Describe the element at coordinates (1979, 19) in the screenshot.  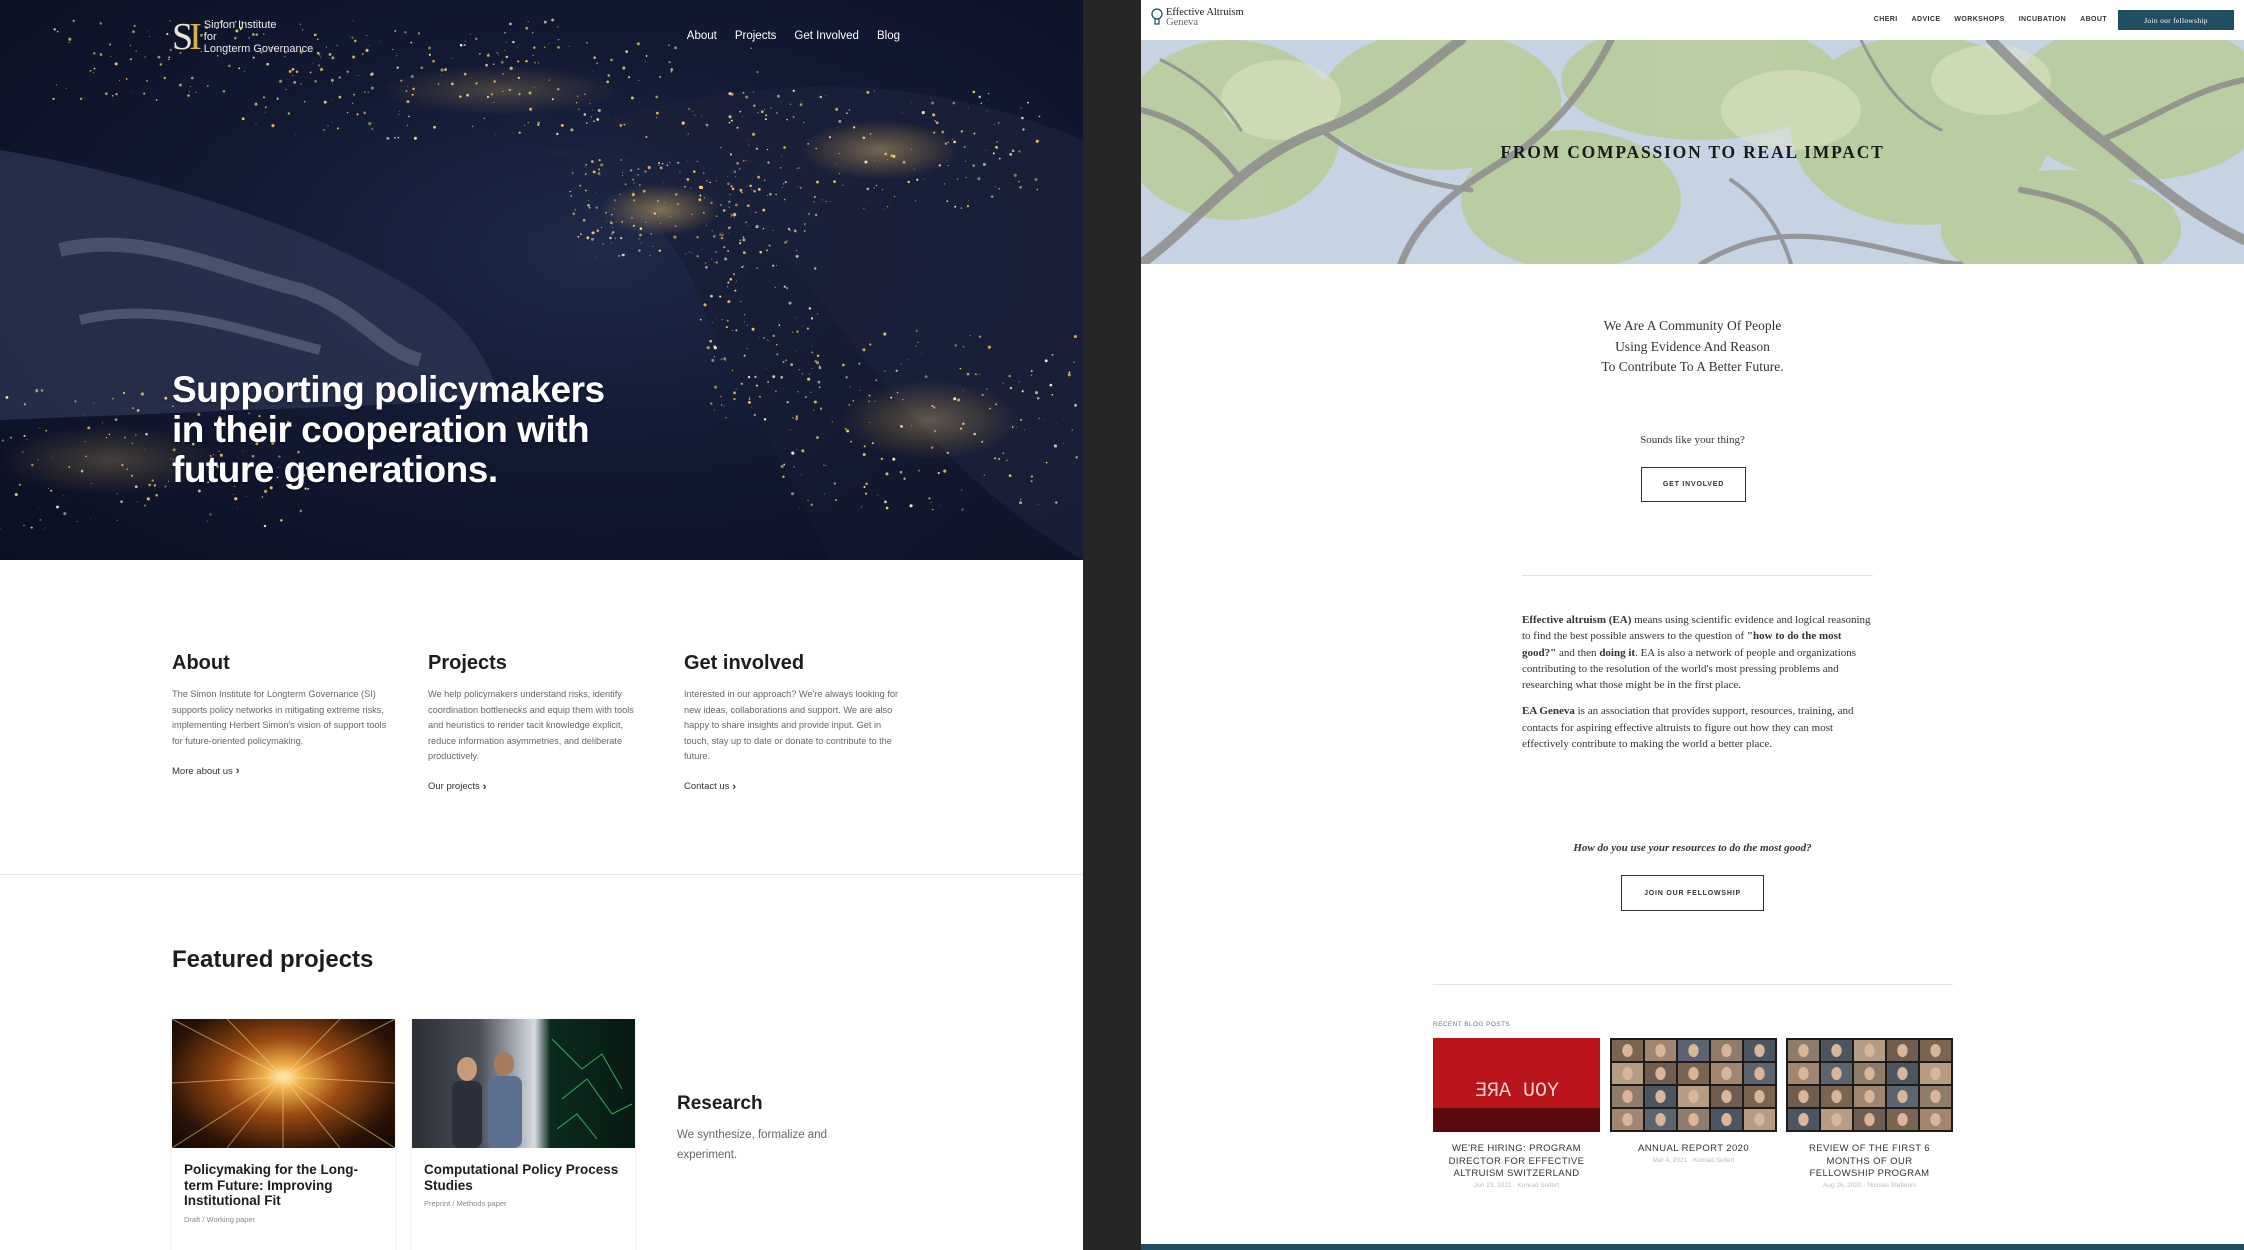
I see `nav-workshops: WORKSHOPS` at that location.